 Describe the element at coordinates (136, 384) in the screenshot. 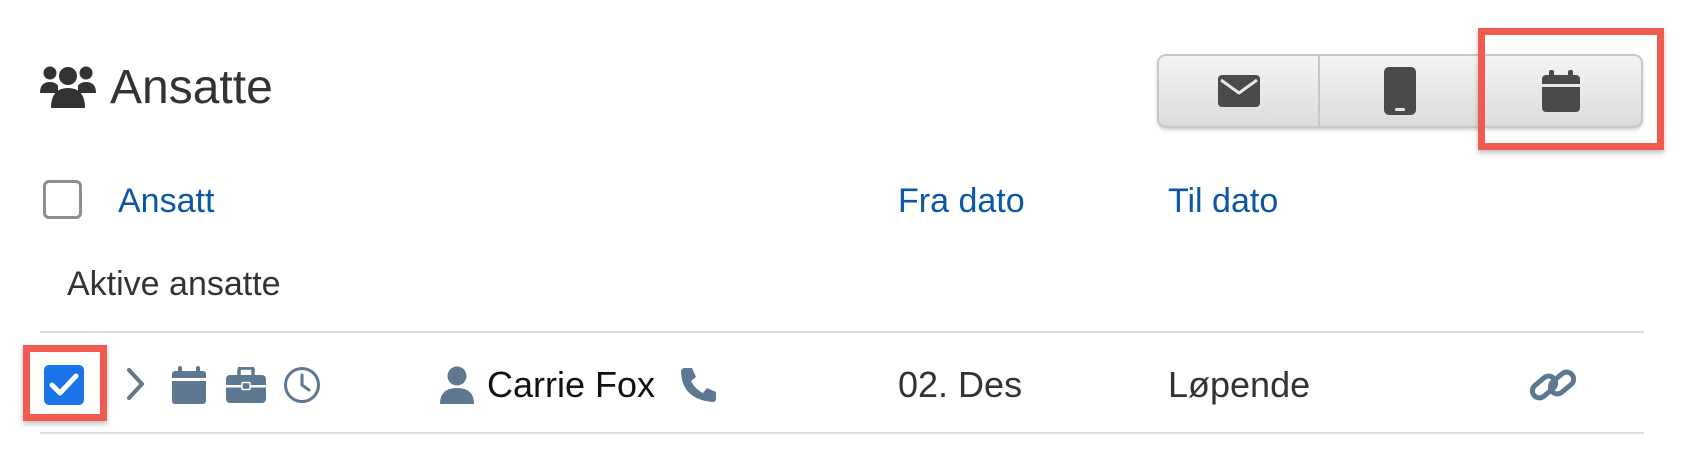

I see `chevron-right-icon` at that location.